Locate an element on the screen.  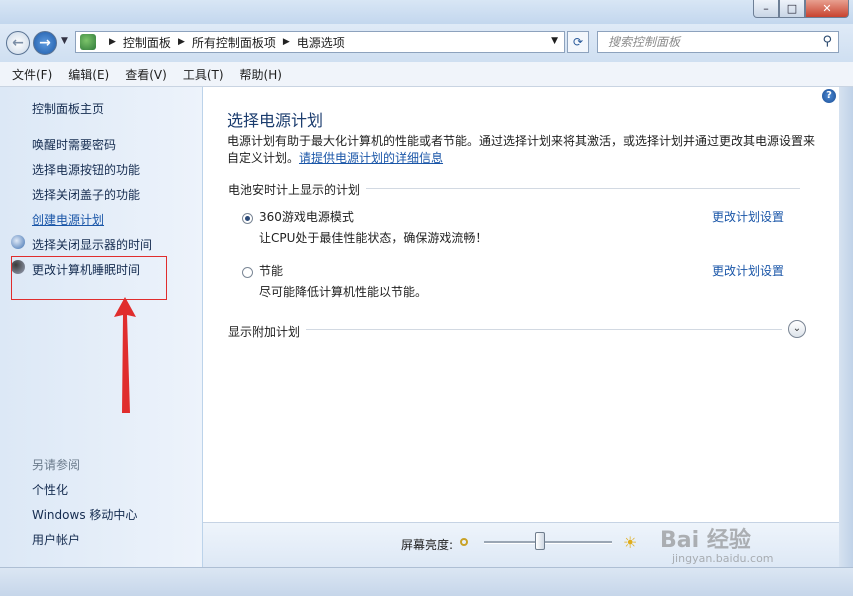
recent-pages-dropdown: ▼ is located at coordinates (64, 41).